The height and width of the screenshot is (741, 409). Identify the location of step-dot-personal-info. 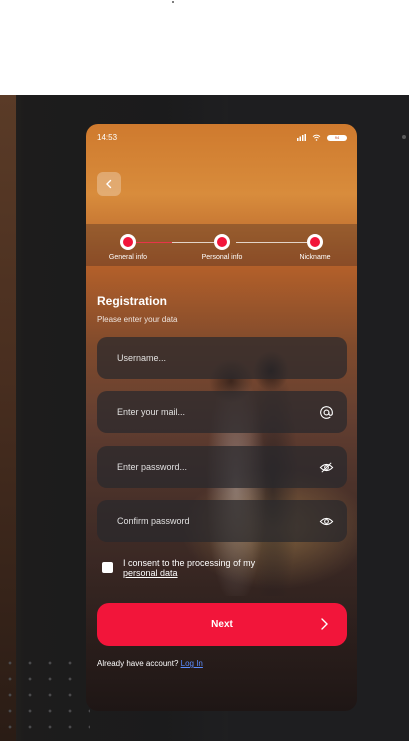
(222, 242).